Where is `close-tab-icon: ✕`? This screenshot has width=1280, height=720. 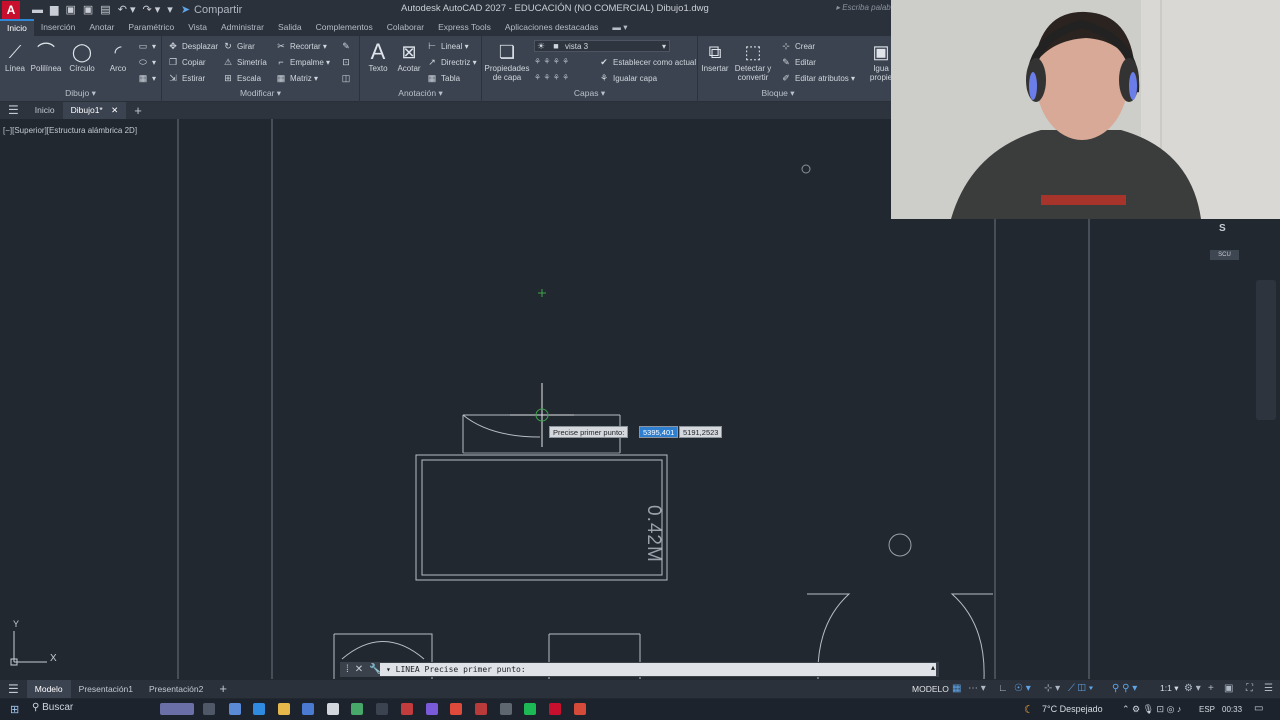
close-tab-icon: ✕ is located at coordinates (114, 110).